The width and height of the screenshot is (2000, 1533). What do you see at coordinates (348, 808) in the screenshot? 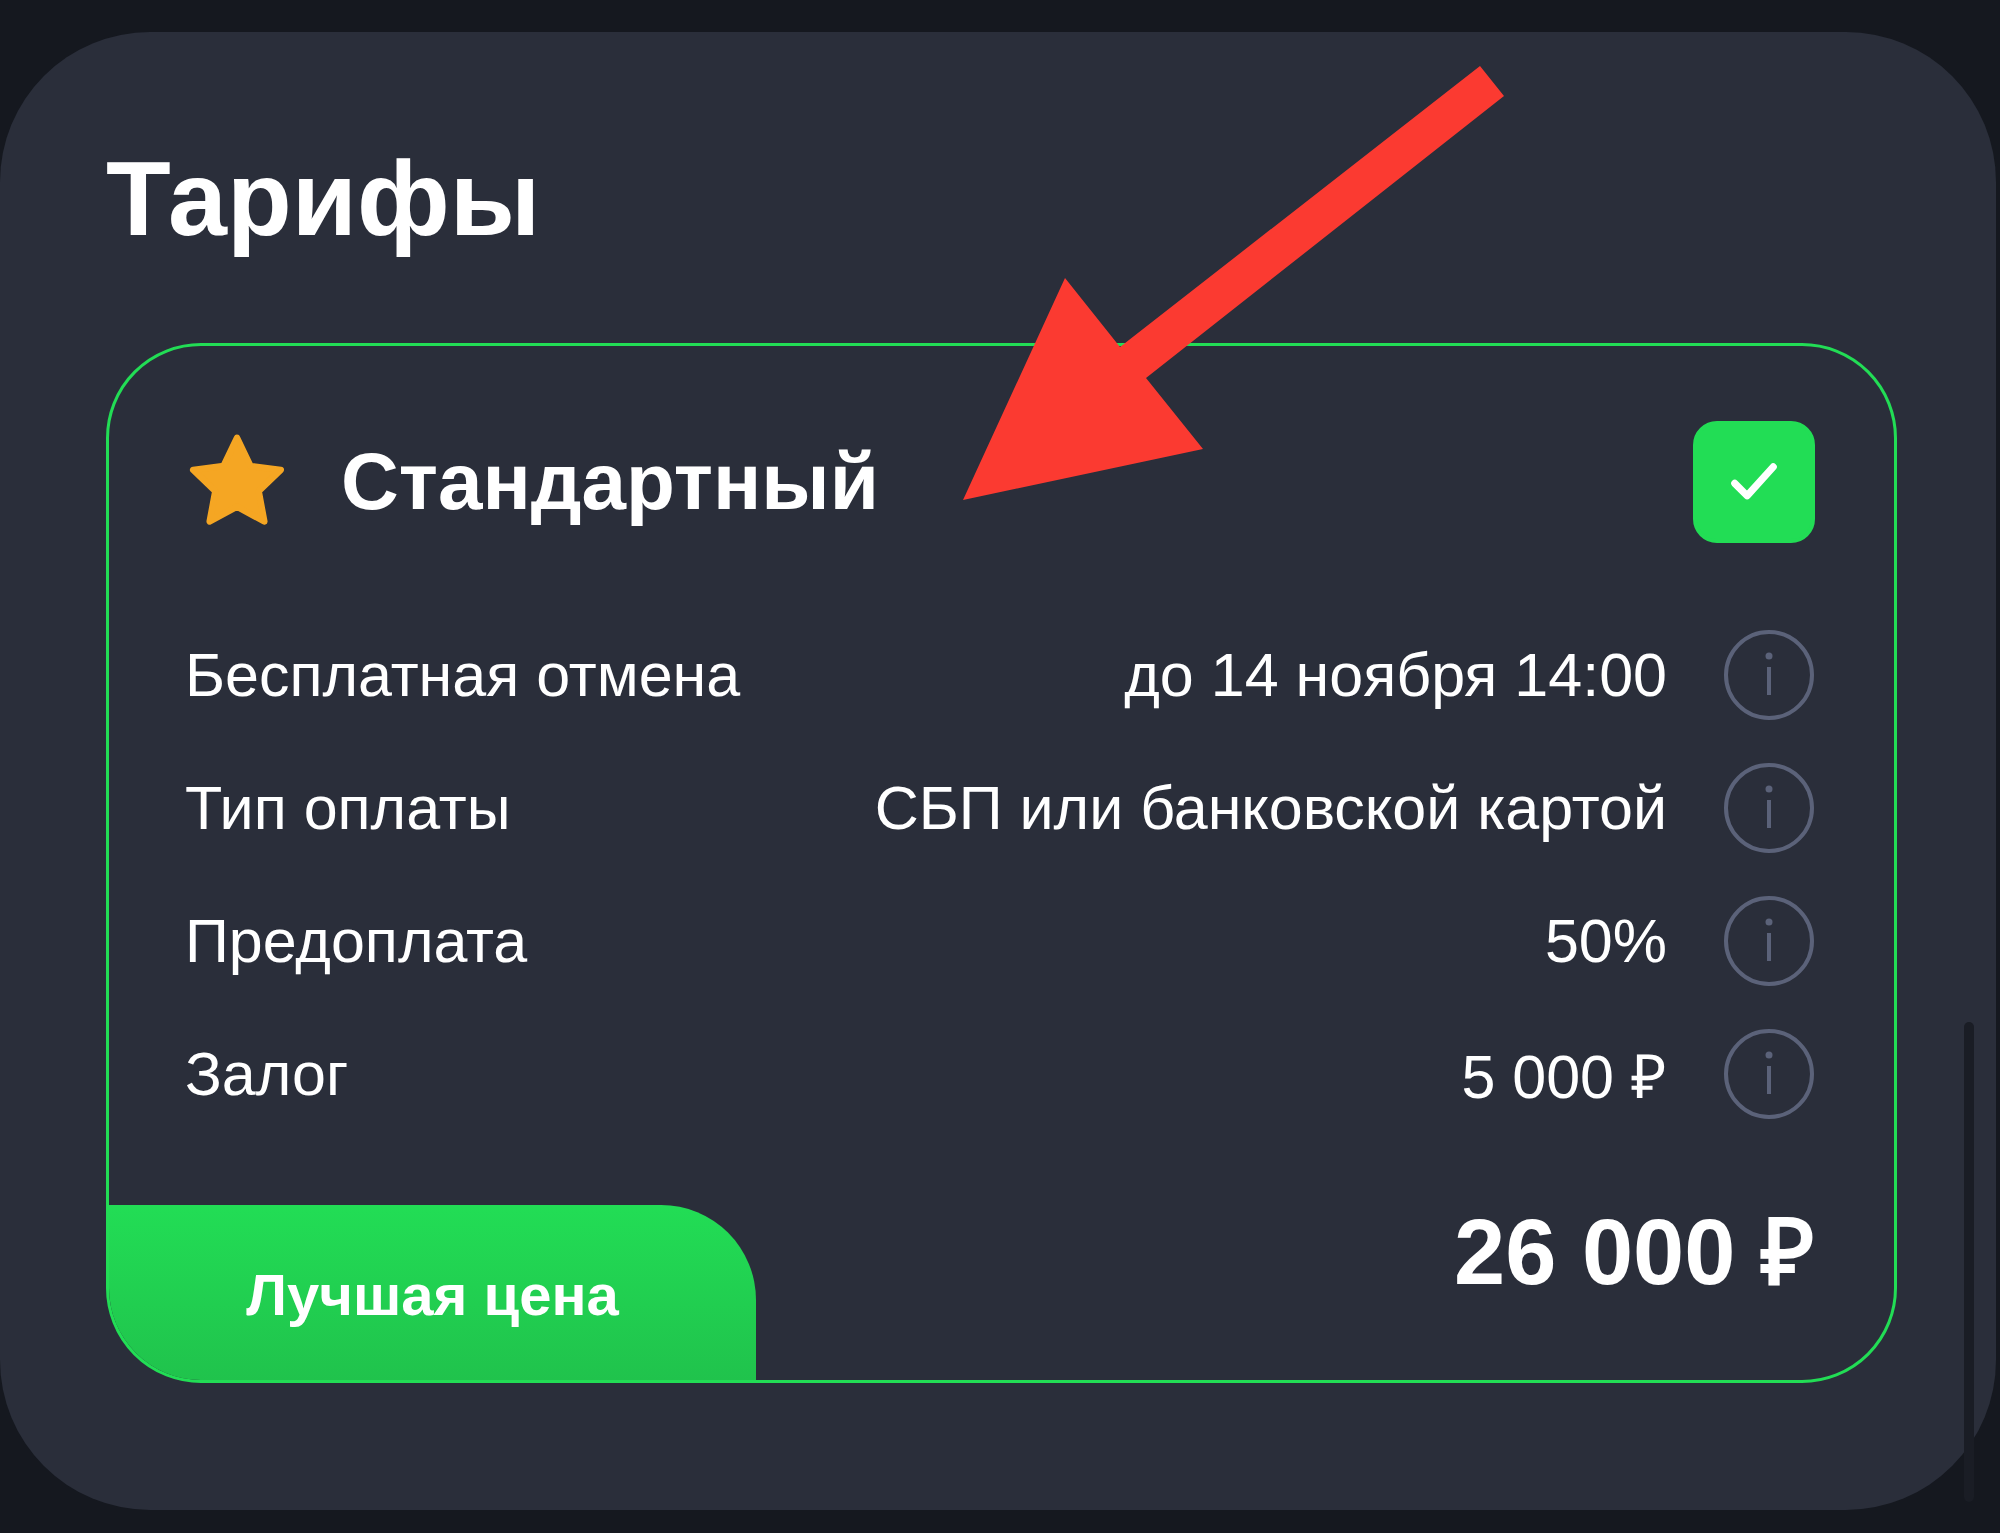
I see `row-label: Тип оплаты` at bounding box center [348, 808].